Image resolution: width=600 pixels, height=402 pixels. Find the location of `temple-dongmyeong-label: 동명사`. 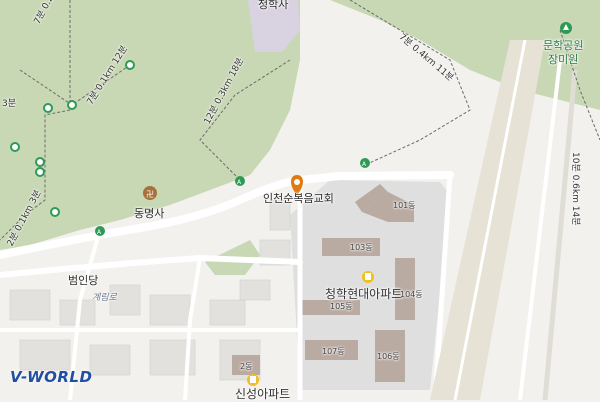

temple-dongmyeong-label: 동명사 is located at coordinates (149, 213).